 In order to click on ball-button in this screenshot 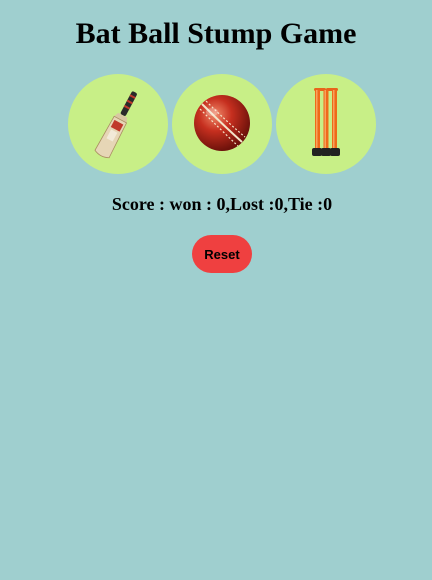, I will do `click(222, 124)`.